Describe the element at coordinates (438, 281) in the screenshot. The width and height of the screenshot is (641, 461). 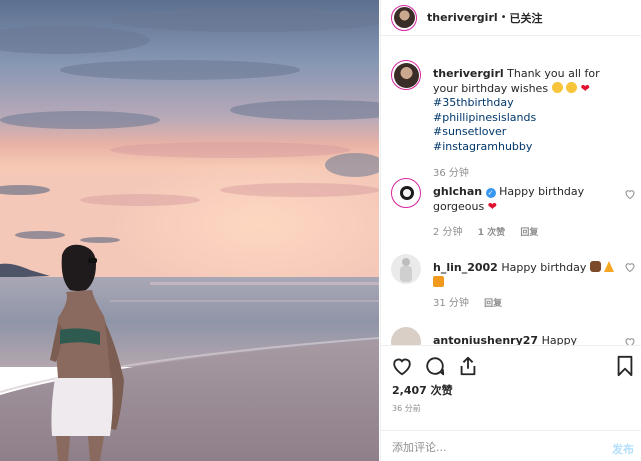
I see `gift-emoji-icon` at that location.